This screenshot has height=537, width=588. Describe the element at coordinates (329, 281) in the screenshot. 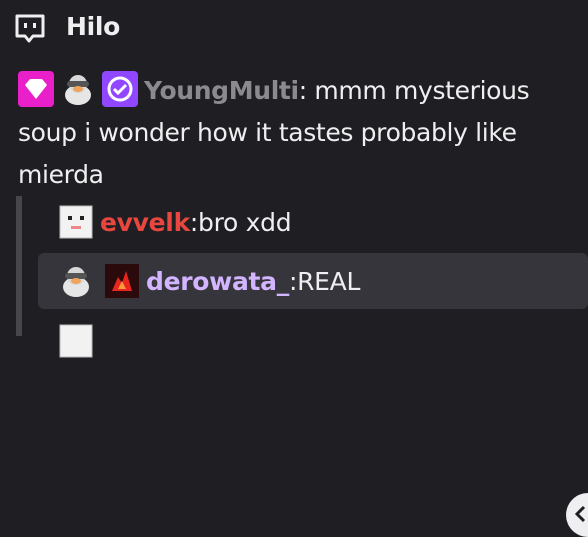

I see `reply-text: REAL` at that location.